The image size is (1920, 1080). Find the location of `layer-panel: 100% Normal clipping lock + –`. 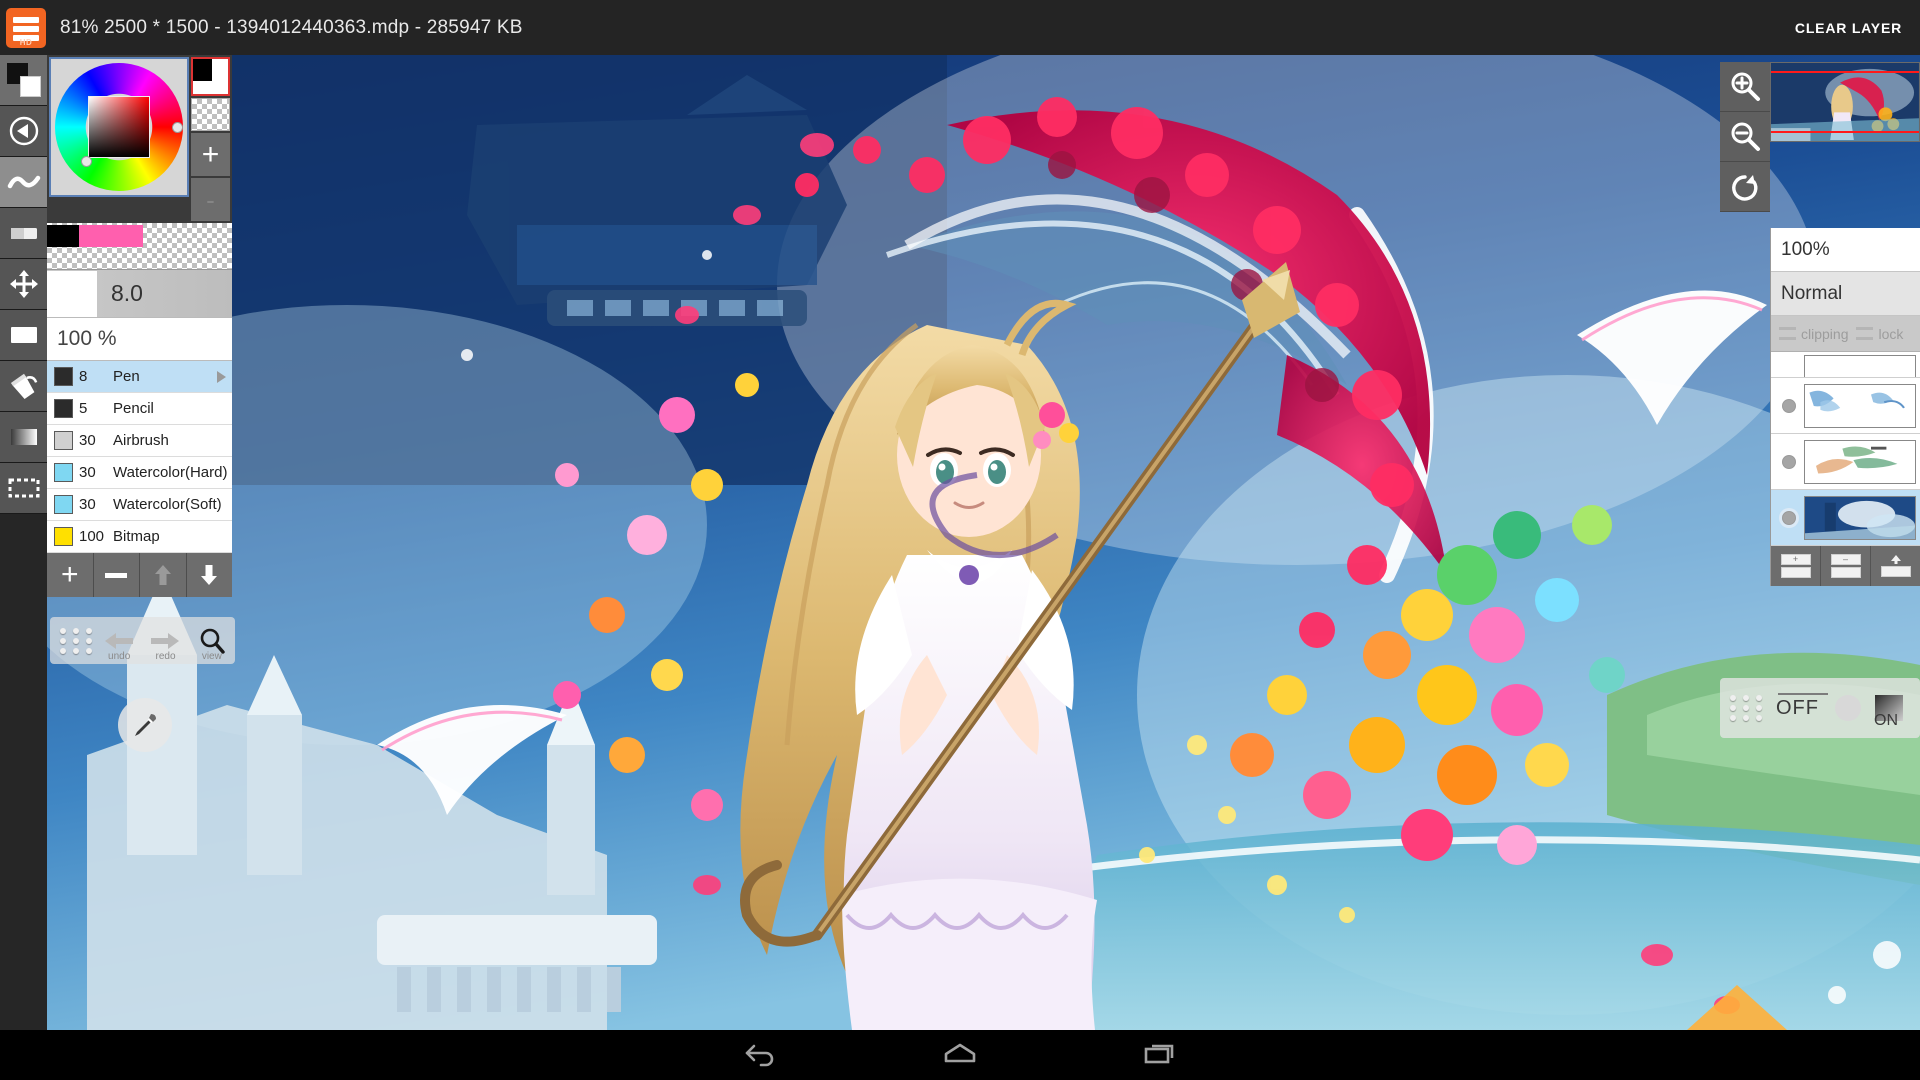

layer-panel: 100% Normal clipping lock + – is located at coordinates (1845, 407).